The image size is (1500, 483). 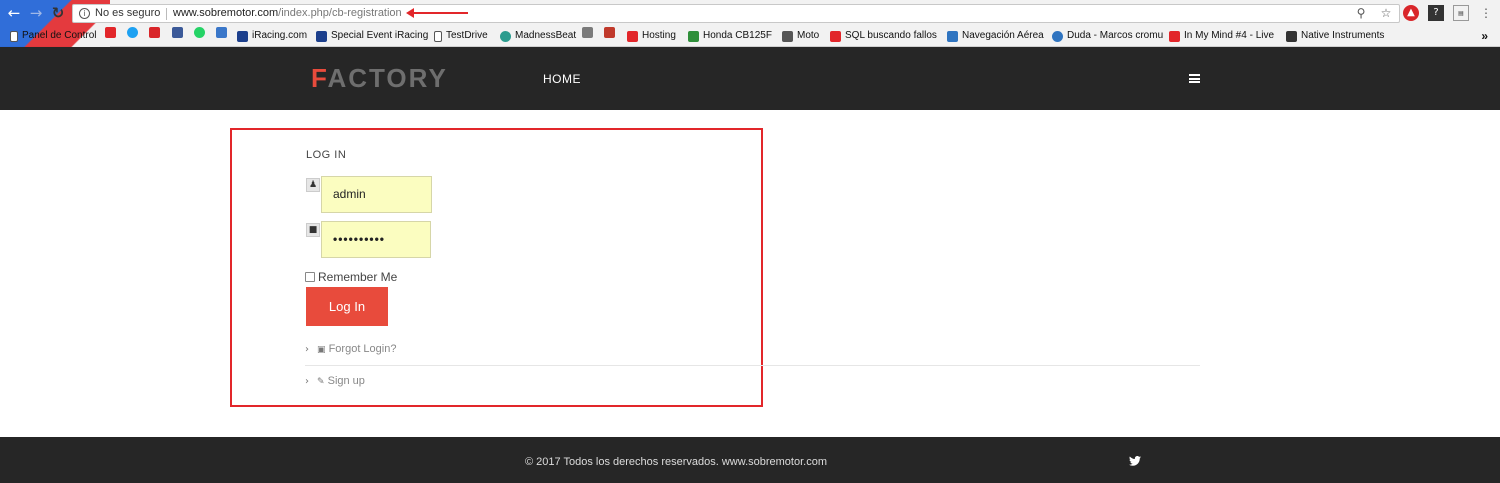 What do you see at coordinates (750, 78) in the screenshot?
I see `site-header: FACTORY HOME` at bounding box center [750, 78].